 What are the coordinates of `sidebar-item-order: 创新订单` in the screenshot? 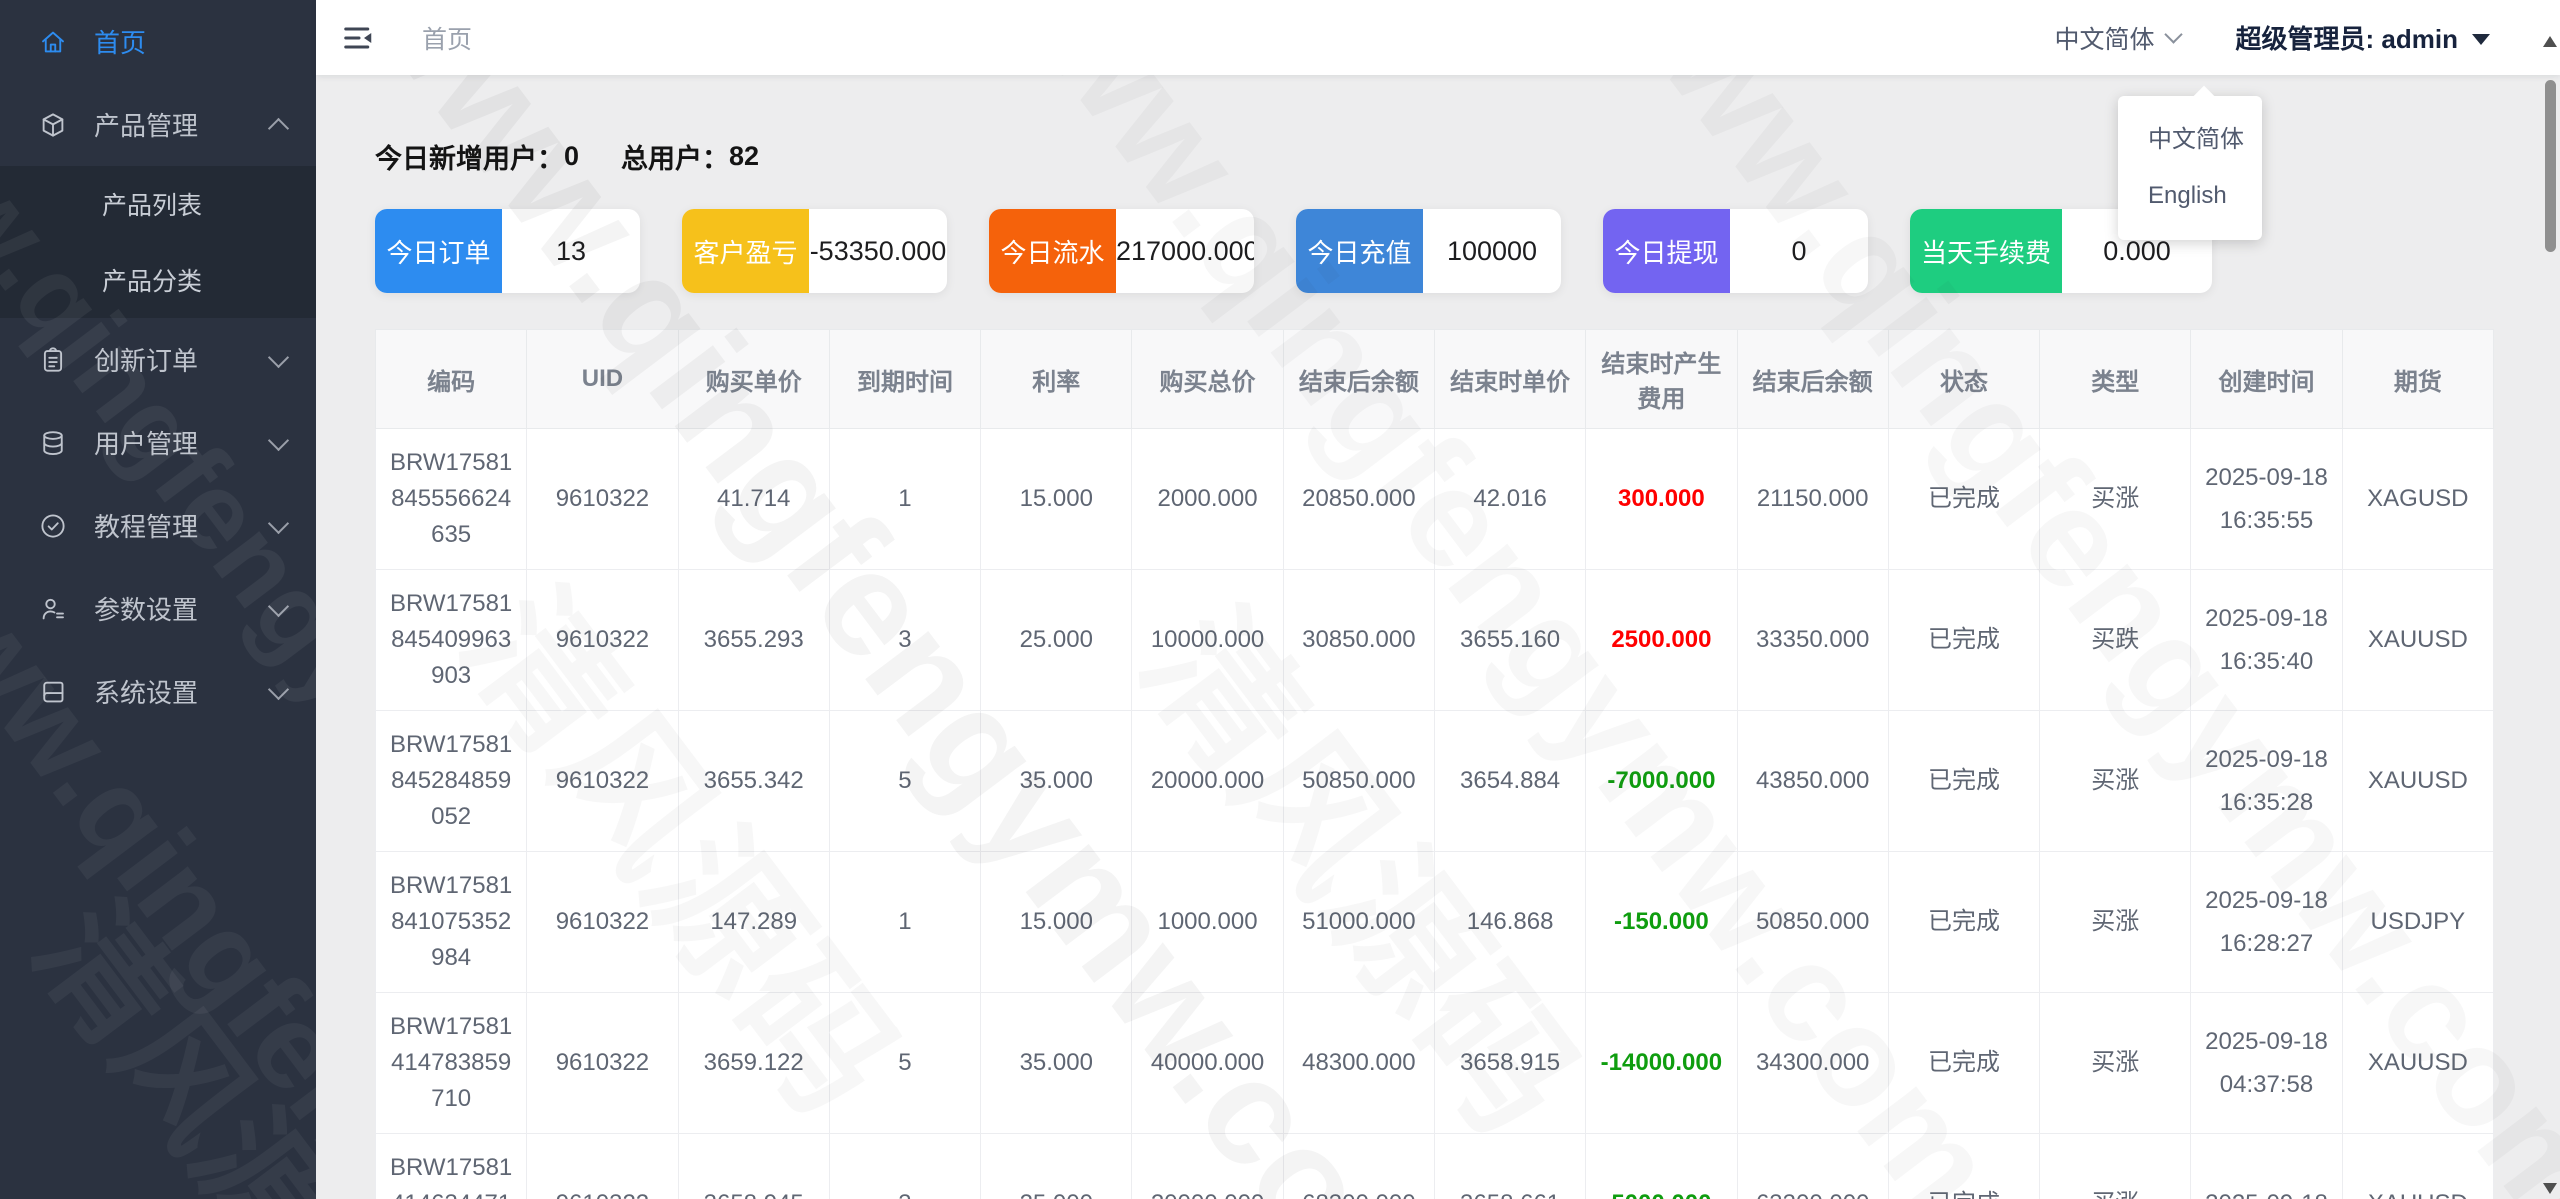 It's located at (158, 359).